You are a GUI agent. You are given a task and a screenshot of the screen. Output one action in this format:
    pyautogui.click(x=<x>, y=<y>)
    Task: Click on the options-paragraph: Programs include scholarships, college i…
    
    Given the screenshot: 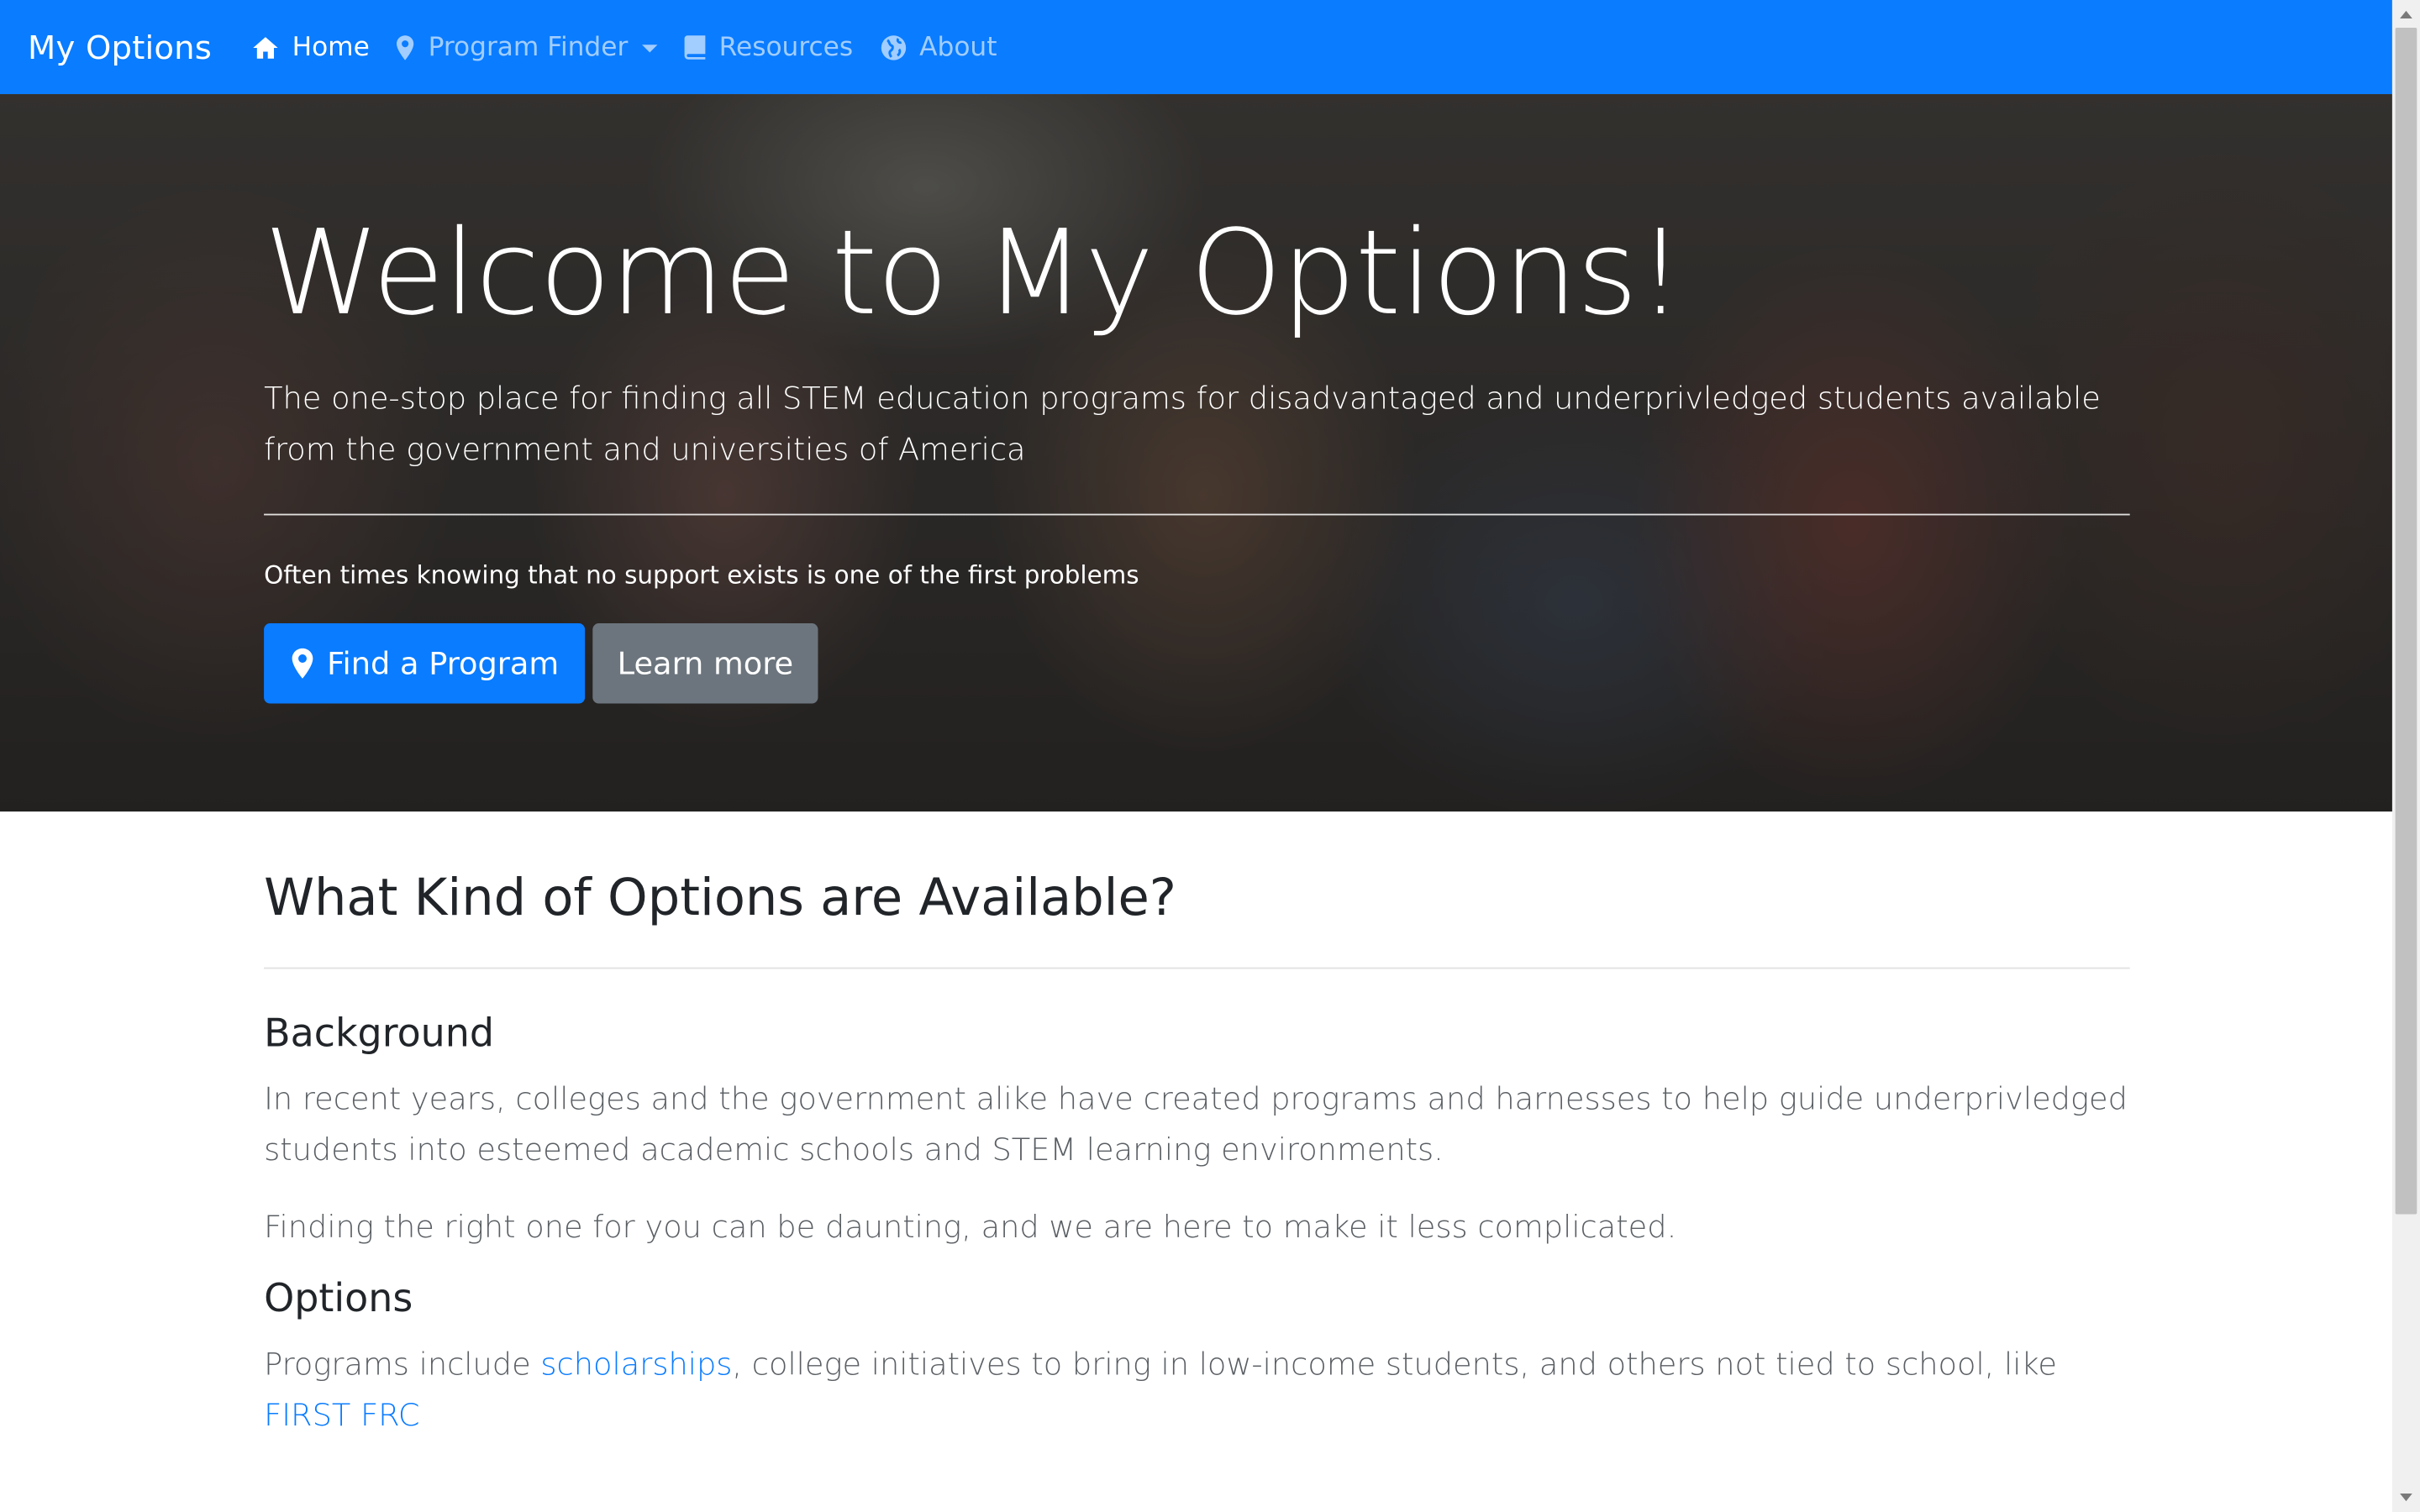 What is the action you would take?
    pyautogui.click(x=1197, y=1390)
    